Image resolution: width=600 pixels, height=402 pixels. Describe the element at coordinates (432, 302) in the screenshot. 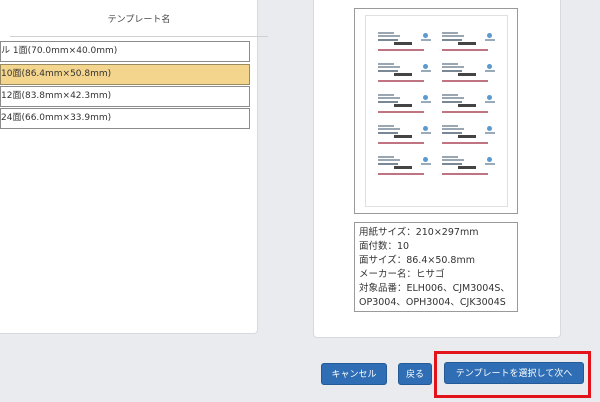

I see `info-products-line2: OP3004、OPH3004、CJK3004S` at that location.